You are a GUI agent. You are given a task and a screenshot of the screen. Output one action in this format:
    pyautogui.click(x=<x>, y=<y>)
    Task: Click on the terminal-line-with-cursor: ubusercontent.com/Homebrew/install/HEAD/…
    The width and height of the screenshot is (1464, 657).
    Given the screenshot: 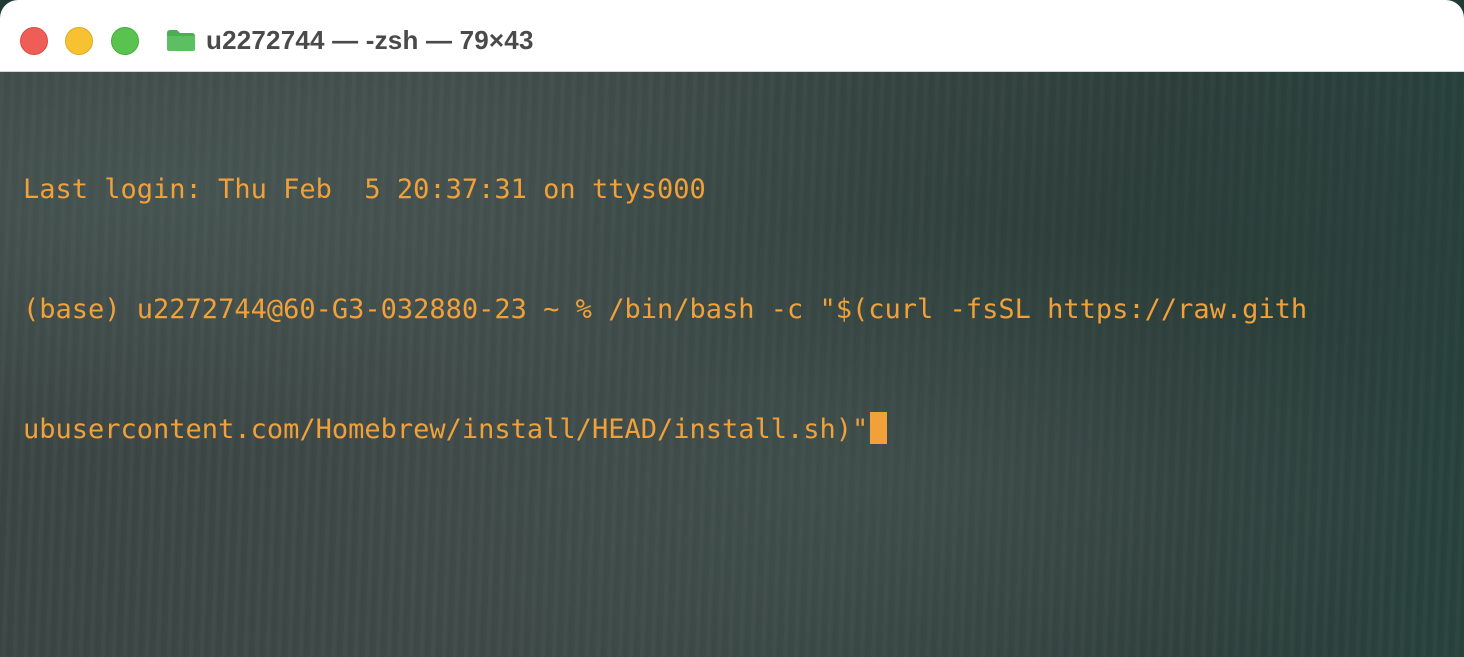 What is the action you would take?
    pyautogui.click(x=665, y=430)
    